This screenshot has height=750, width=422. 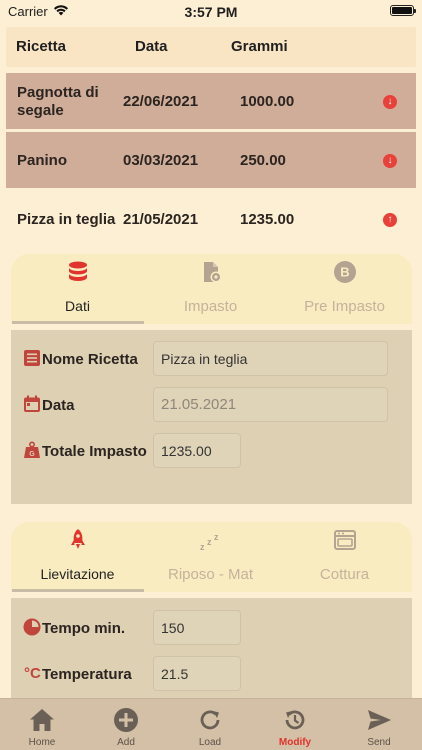 I want to click on tab-bar-modify: Modify, so click(x=295, y=724).